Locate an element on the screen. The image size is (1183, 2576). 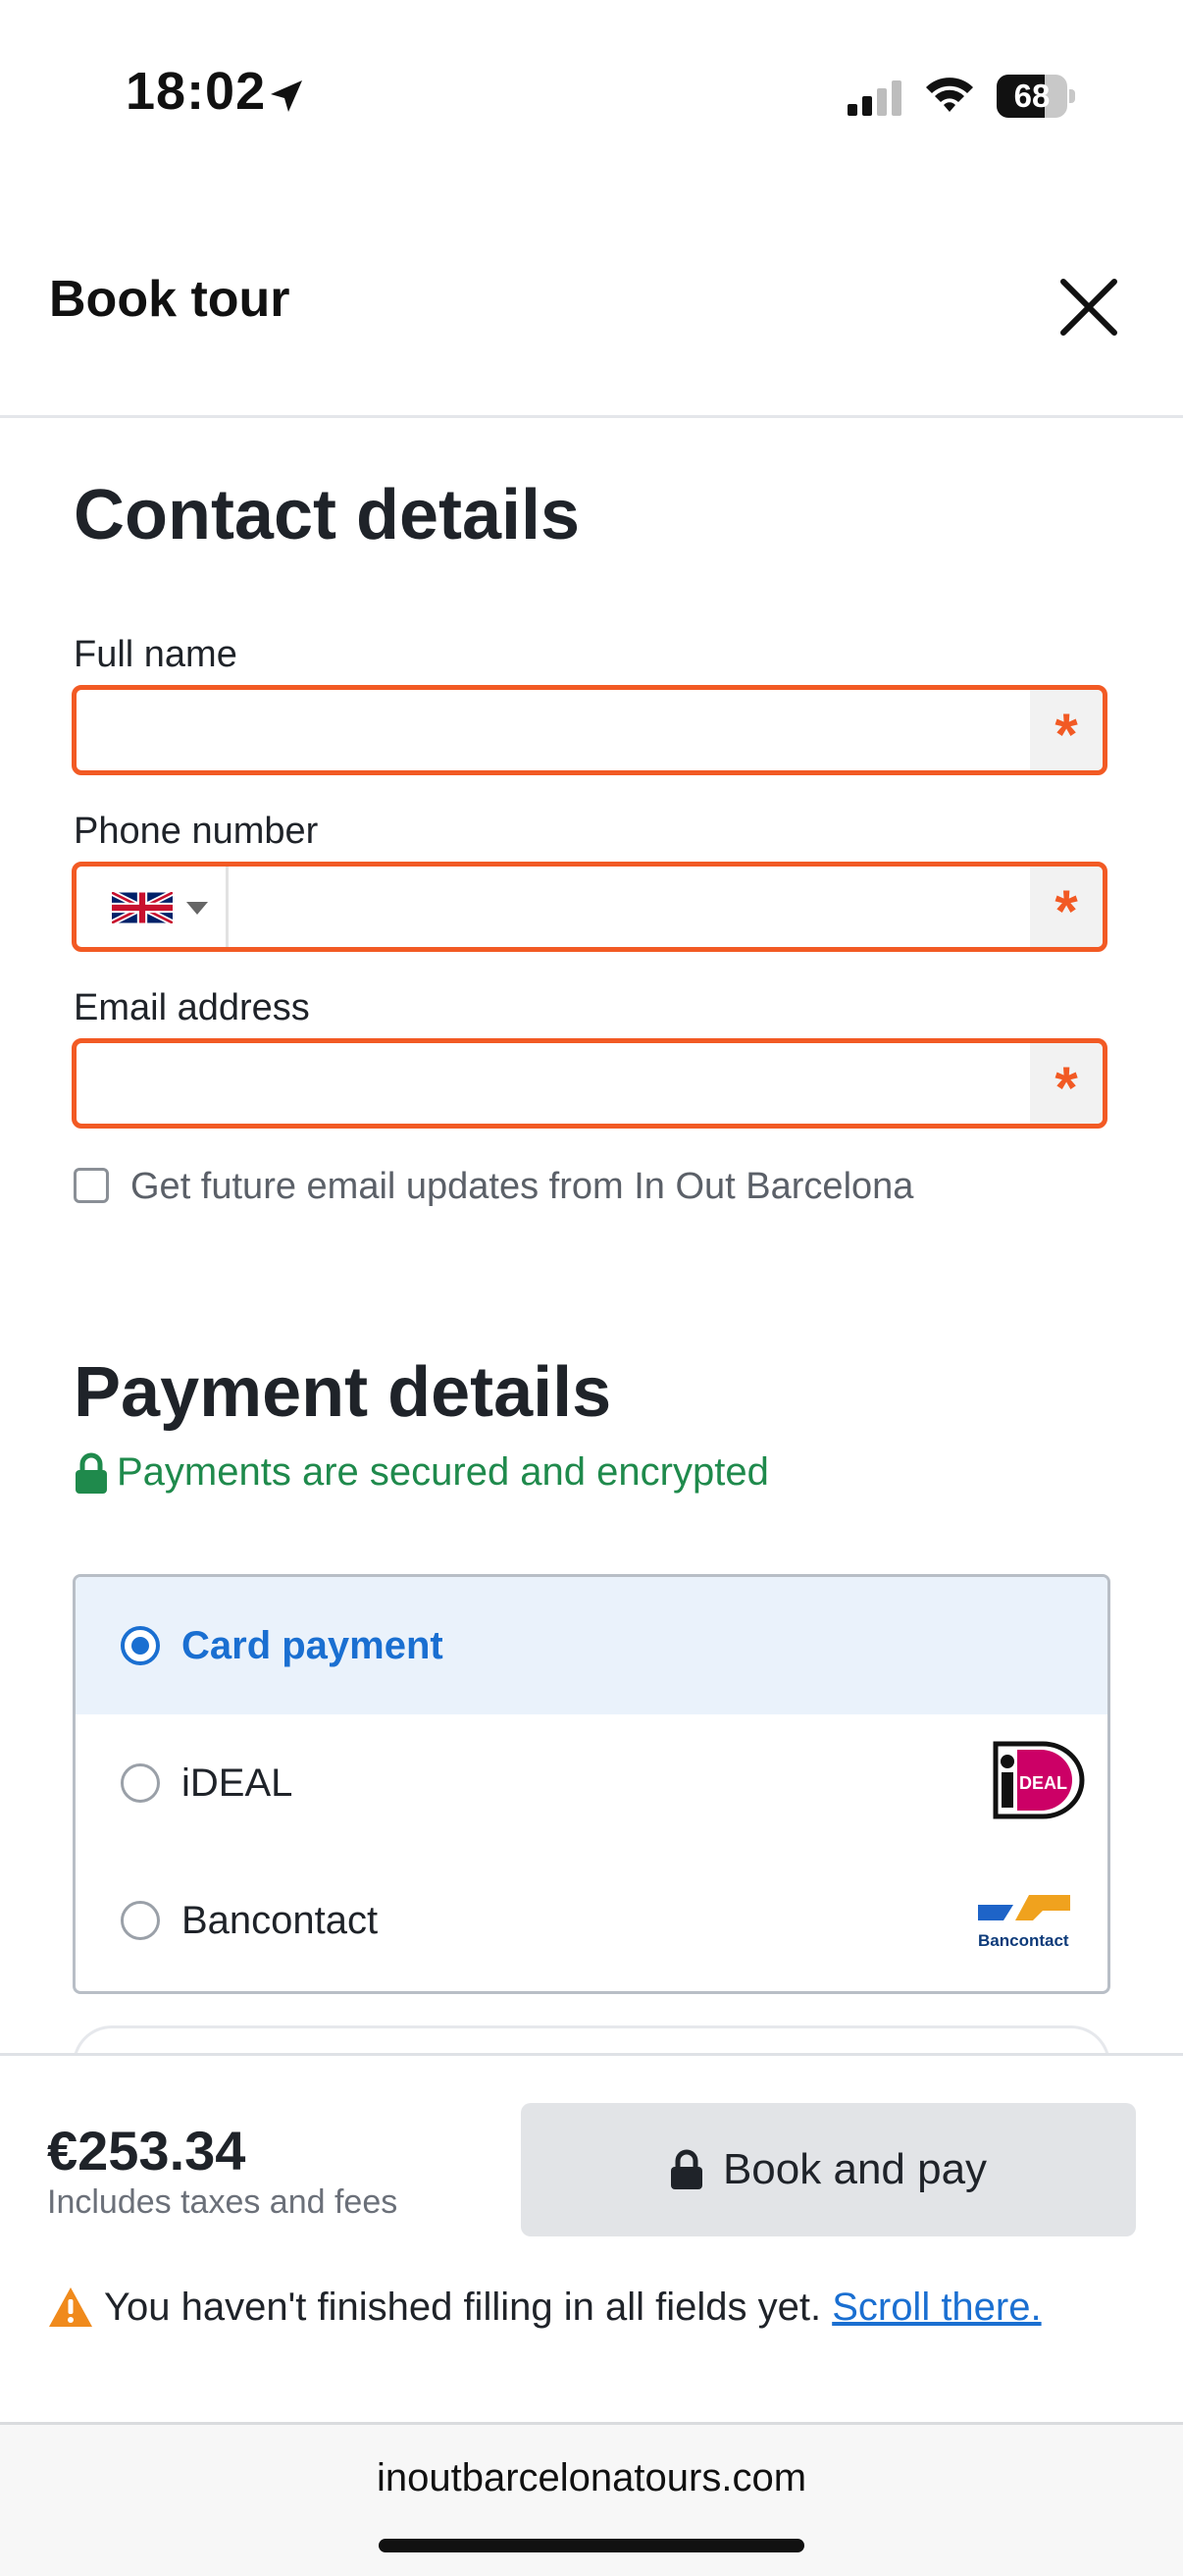
book-and-pay-button: Book and pay is located at coordinates (829, 2169).